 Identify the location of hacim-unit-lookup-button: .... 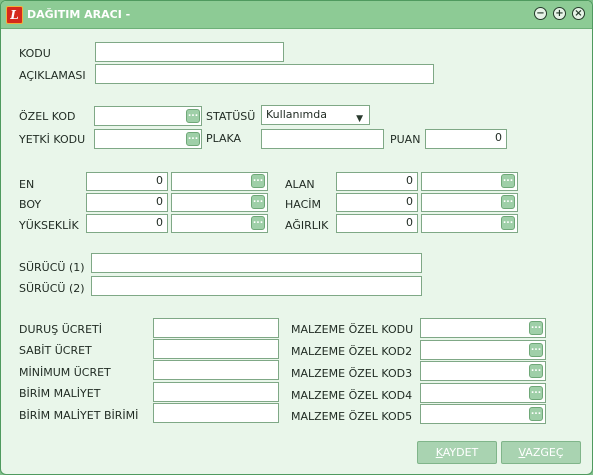
(508, 202).